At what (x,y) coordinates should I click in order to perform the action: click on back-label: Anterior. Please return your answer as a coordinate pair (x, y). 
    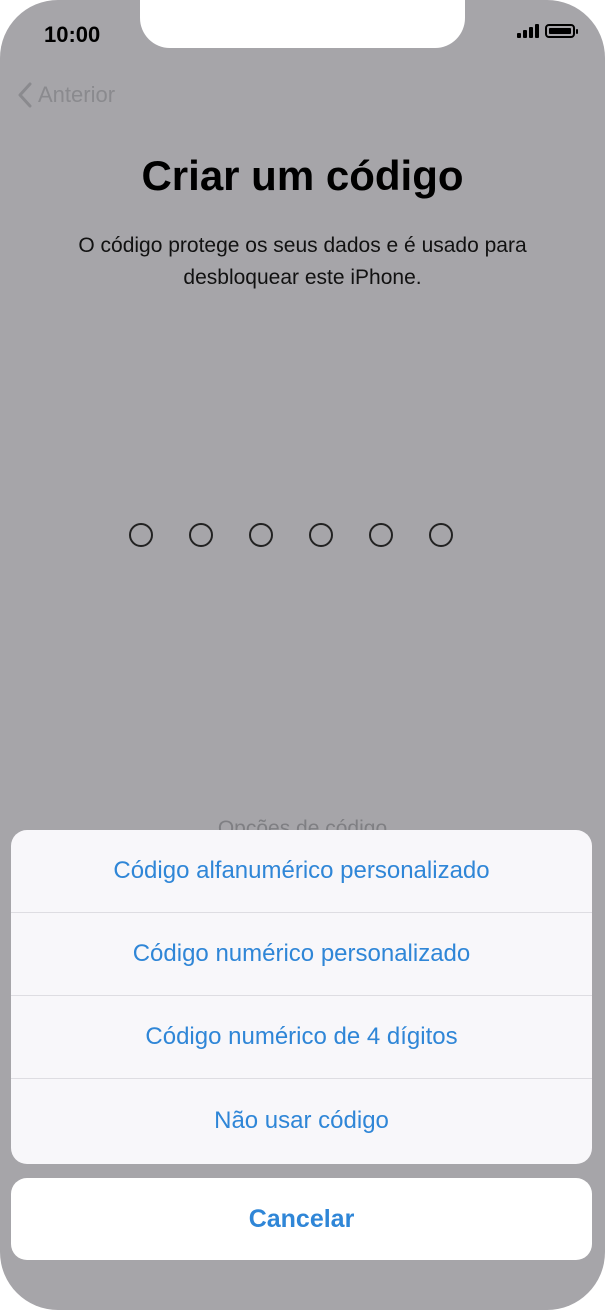
    Looking at the image, I should click on (77, 94).